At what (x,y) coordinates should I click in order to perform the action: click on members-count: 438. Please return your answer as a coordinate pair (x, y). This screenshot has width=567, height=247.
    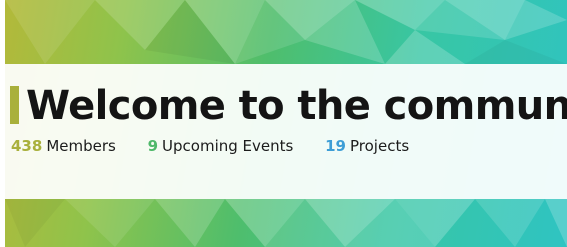
    Looking at the image, I should click on (27, 146).